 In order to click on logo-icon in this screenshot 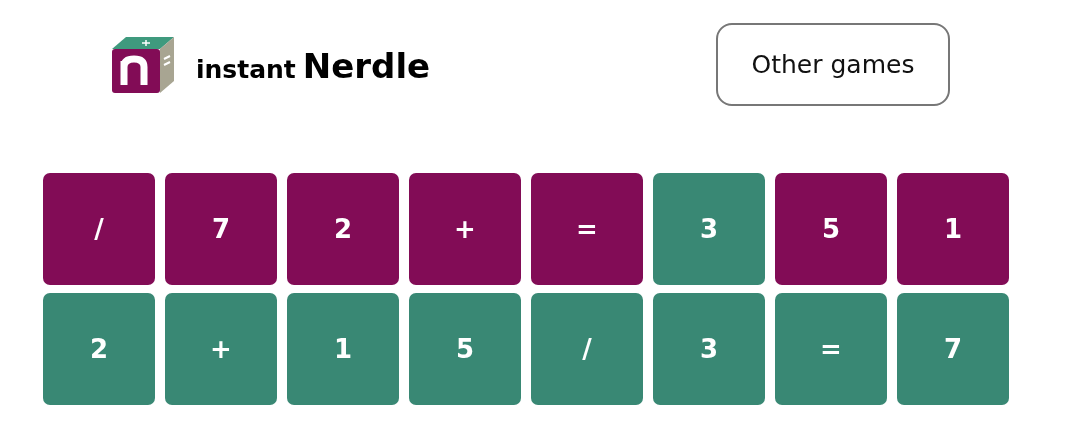, I will do `click(144, 64)`.